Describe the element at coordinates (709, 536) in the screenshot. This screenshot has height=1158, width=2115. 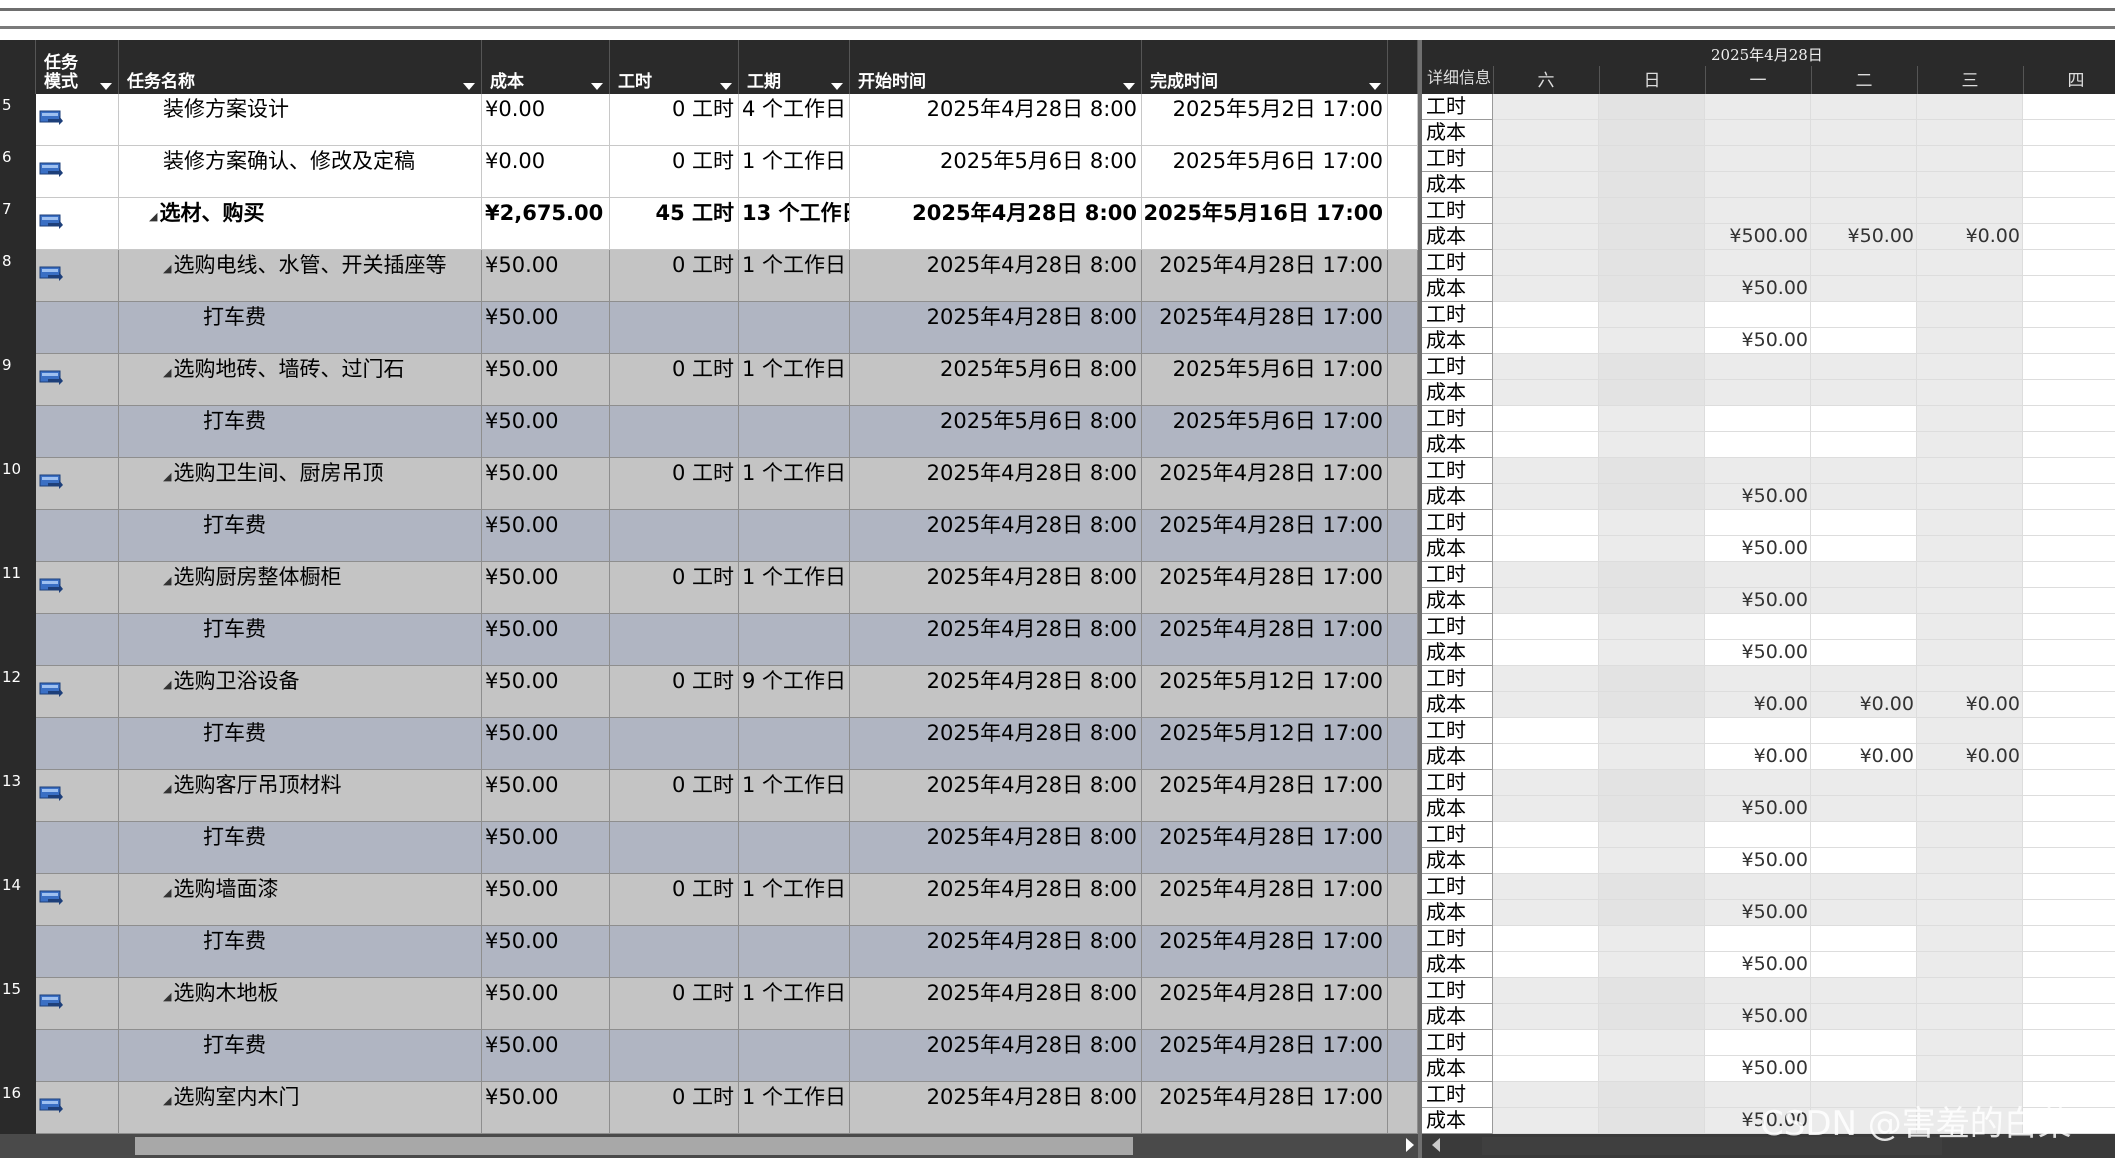
I see `assignment-row: 打车费 ¥50.00 2025年4月28日 8:00 2025年4月28日 17:00` at that location.